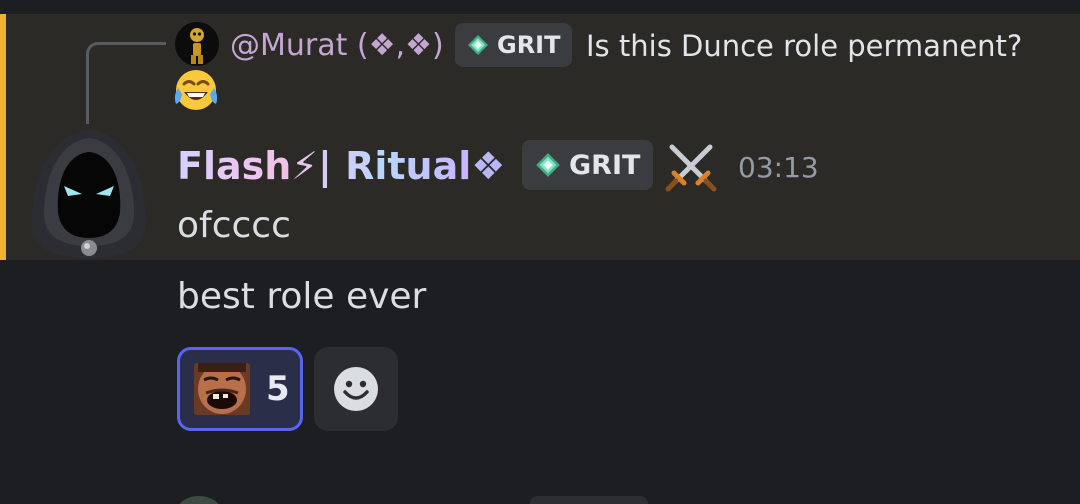 Image resolution: width=1080 pixels, height=504 pixels. I want to click on reply-text: Is this Dunce role permanent?, so click(804, 46).